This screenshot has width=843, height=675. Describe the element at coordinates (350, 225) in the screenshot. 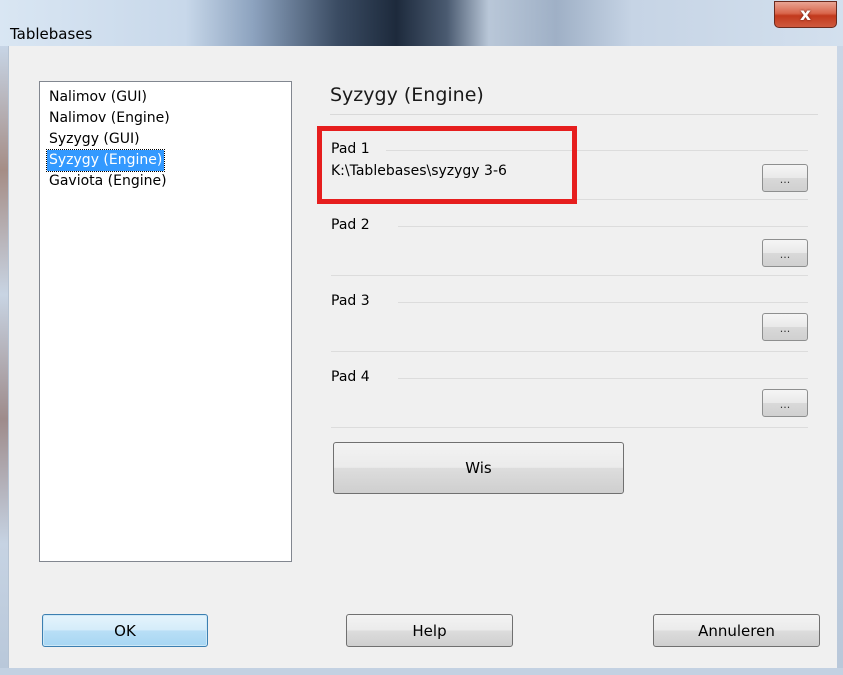

I see `path-2-label: Pad 2` at that location.